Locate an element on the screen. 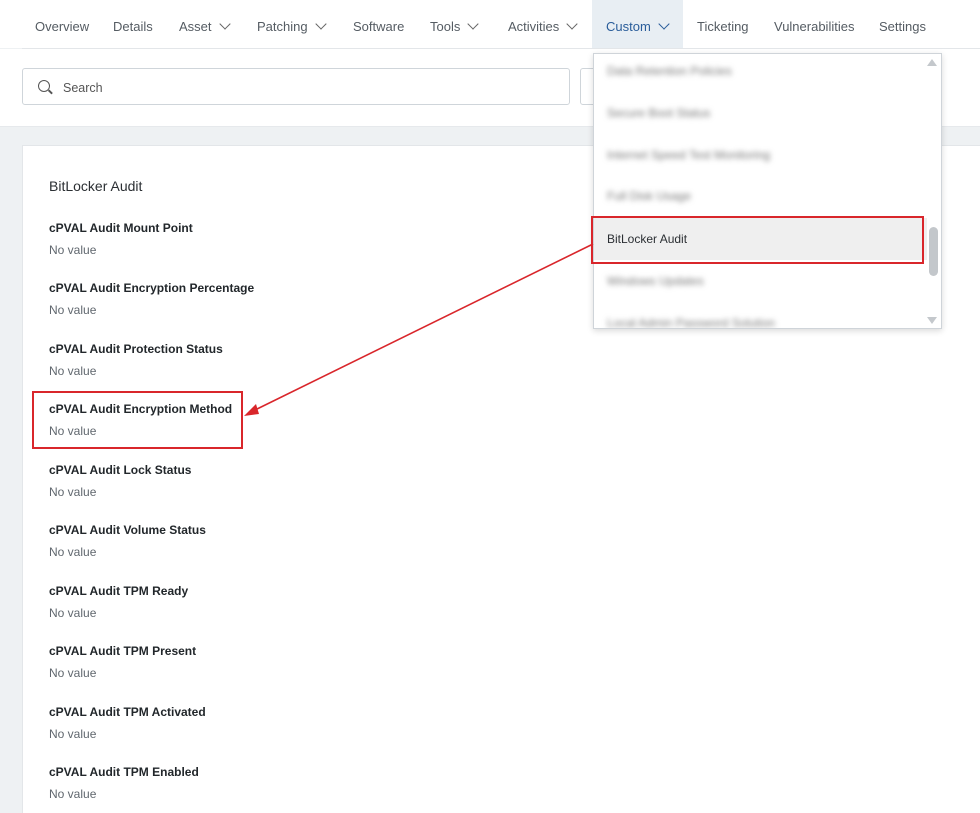 The width and height of the screenshot is (980, 813). field-protection-status: cPVAL Audit Protection Status No value is located at coordinates (136, 360).